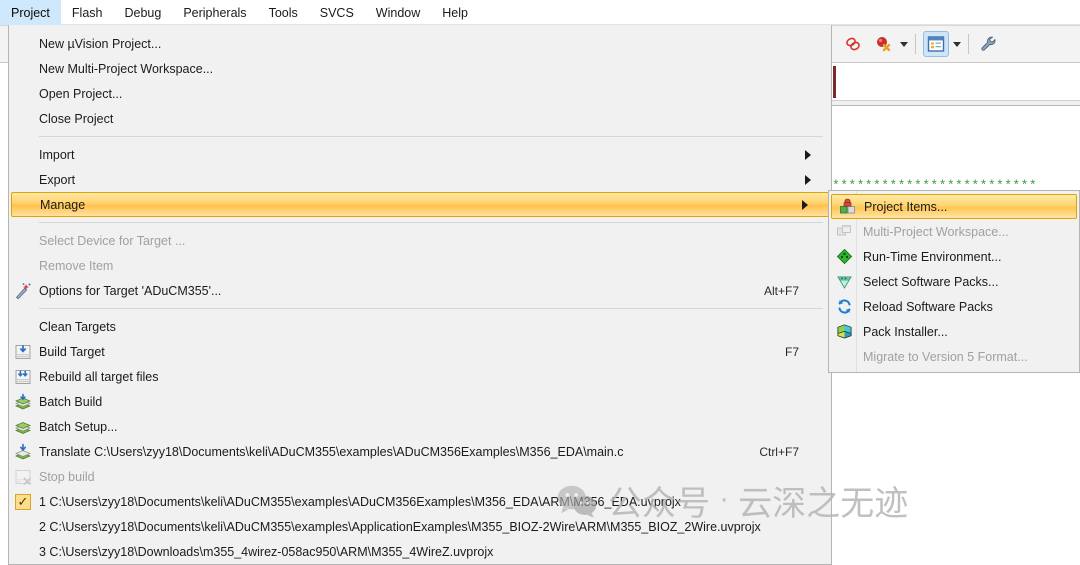  I want to click on menu-item-label: Build Target, so click(72, 351).